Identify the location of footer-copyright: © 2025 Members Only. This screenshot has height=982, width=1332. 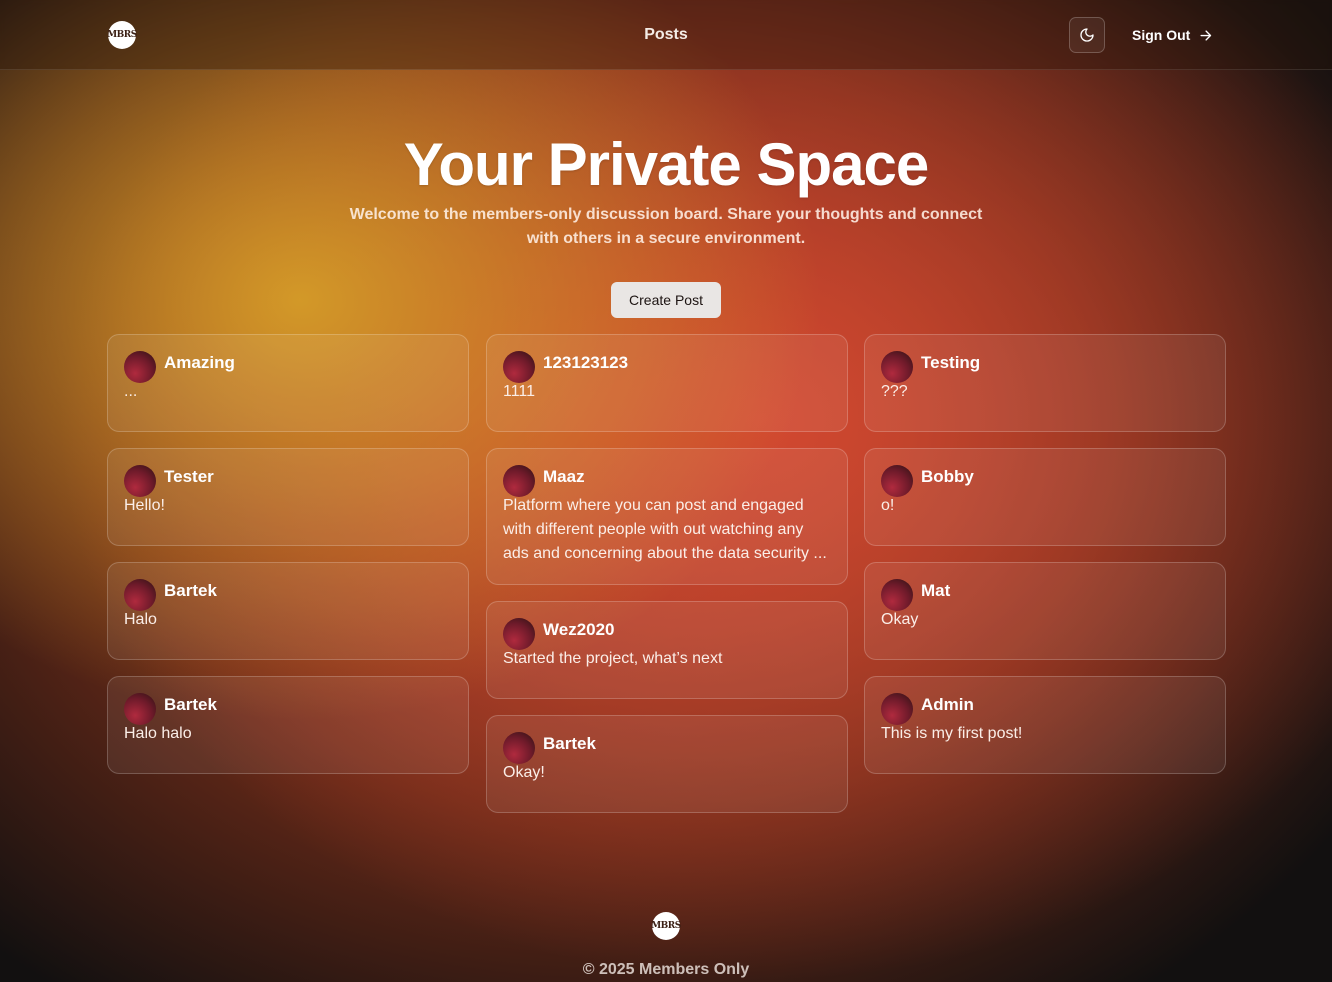
(666, 969).